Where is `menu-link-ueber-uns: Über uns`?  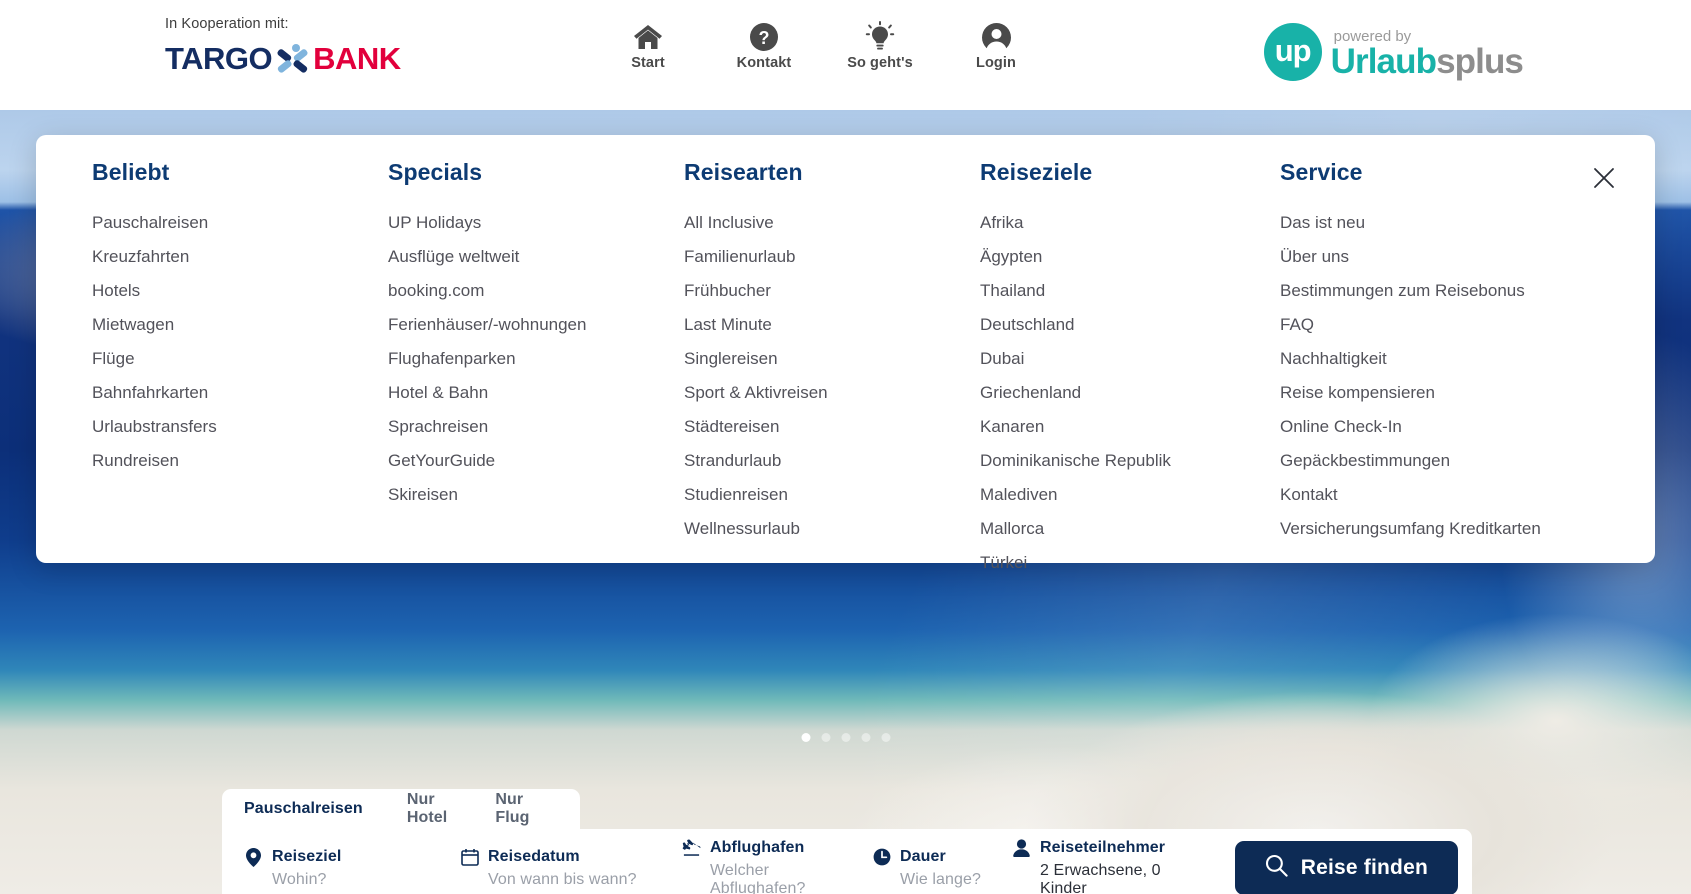 menu-link-ueber-uns: Über uns is located at coordinates (1428, 256).